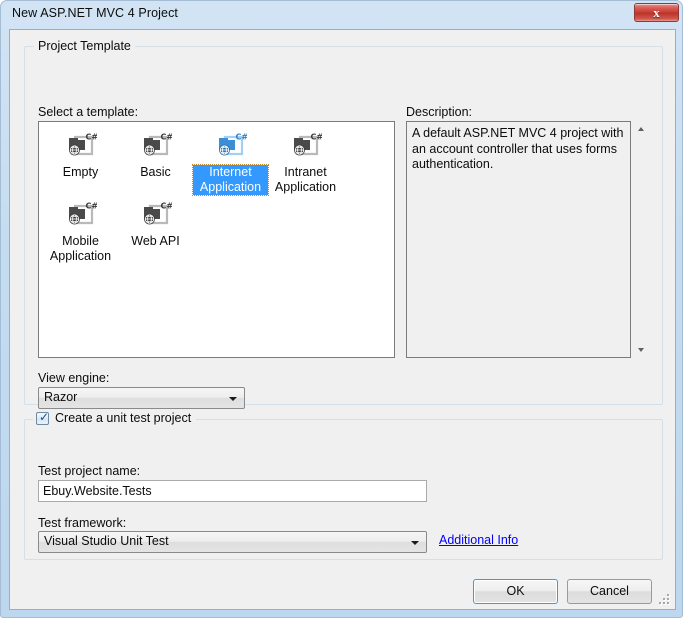  Describe the element at coordinates (123, 418) in the screenshot. I see `create-unit-test-project-label: Create a unit test project` at that location.